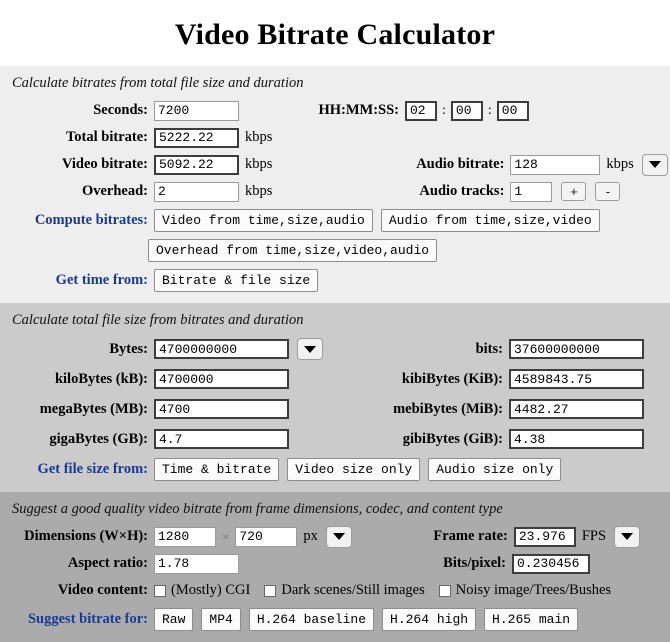 This screenshot has height=642, width=670. What do you see at coordinates (211, 590) in the screenshot?
I see `cgi-checkbox-label: (Mostly) CGI` at bounding box center [211, 590].